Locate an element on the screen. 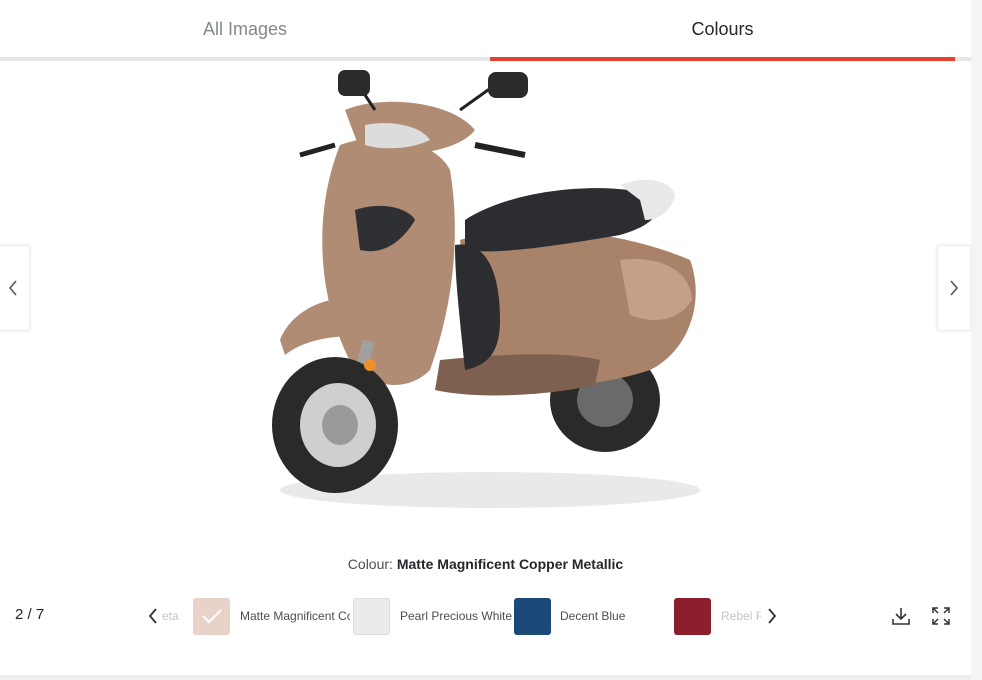  colour-swatch-item: Meta is located at coordinates (171, 616).